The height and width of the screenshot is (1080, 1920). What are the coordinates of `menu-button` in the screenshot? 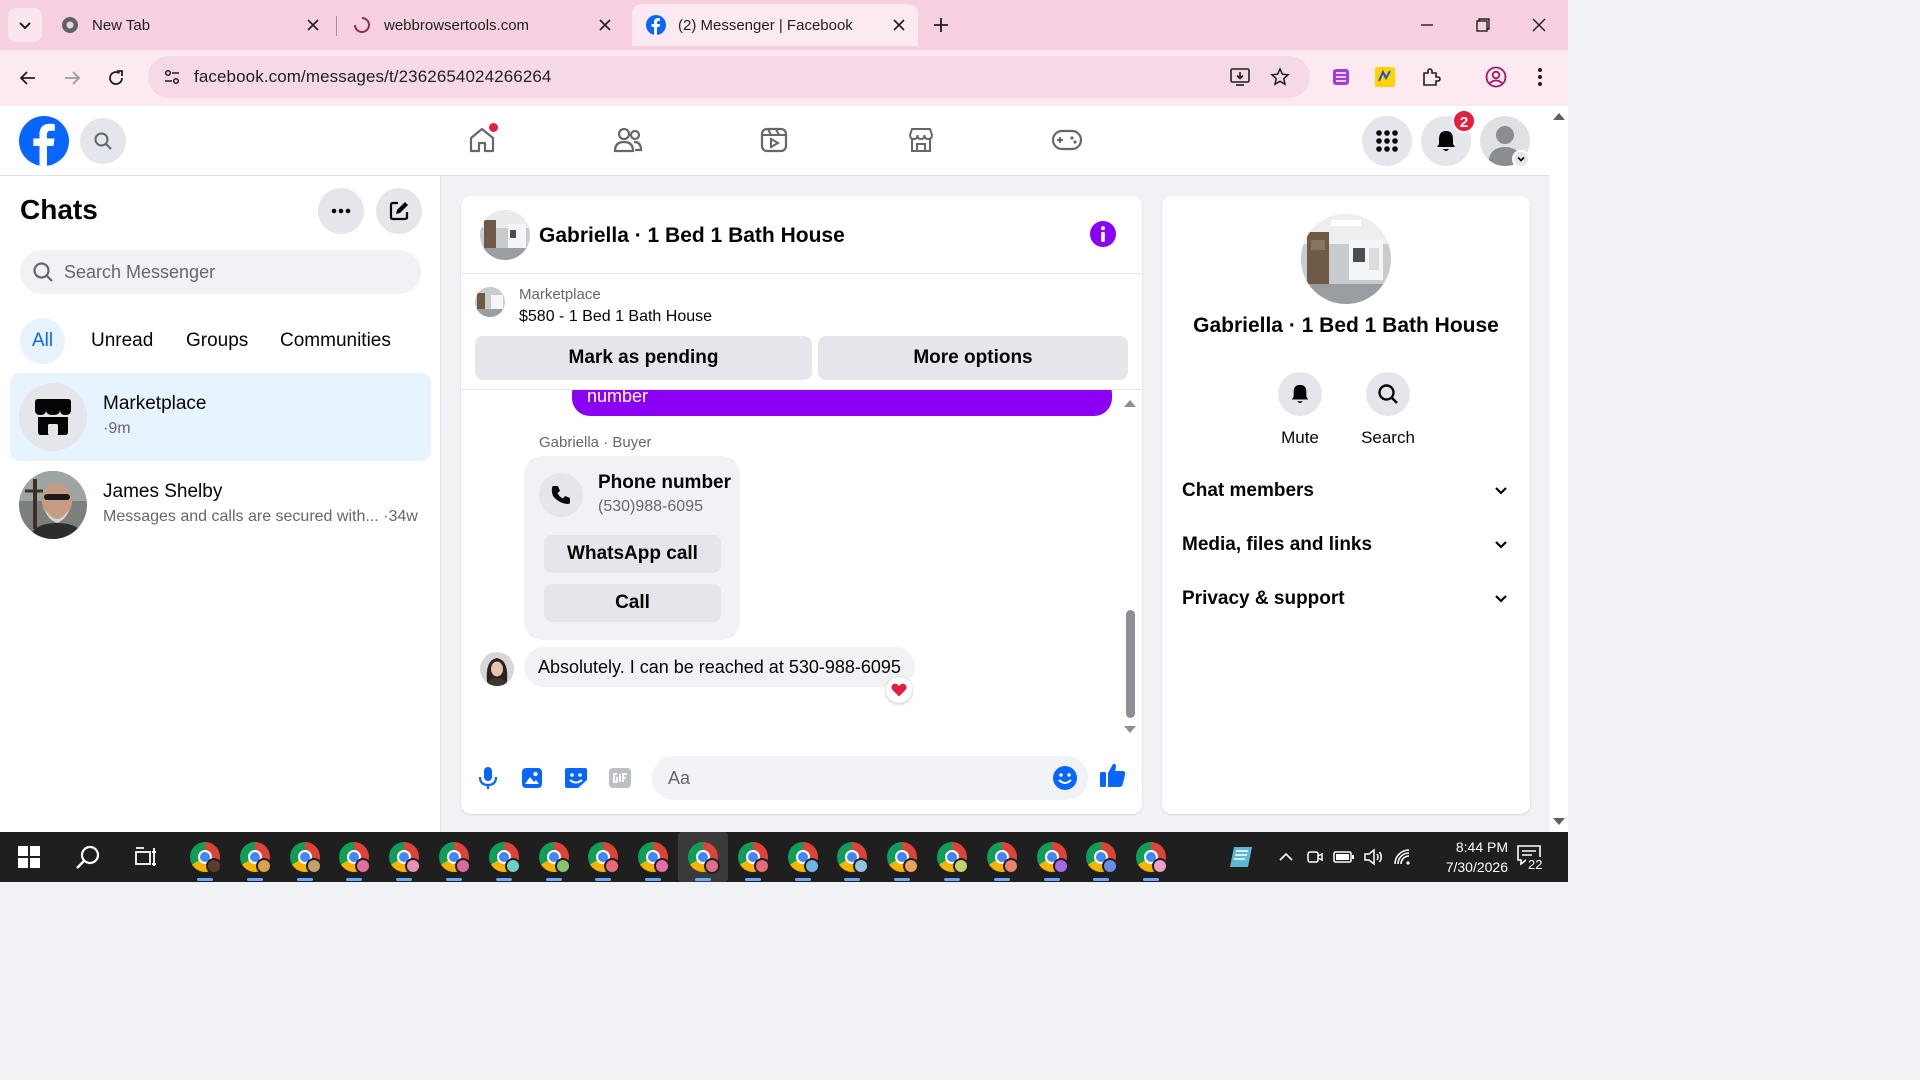 It's located at (1387, 141).